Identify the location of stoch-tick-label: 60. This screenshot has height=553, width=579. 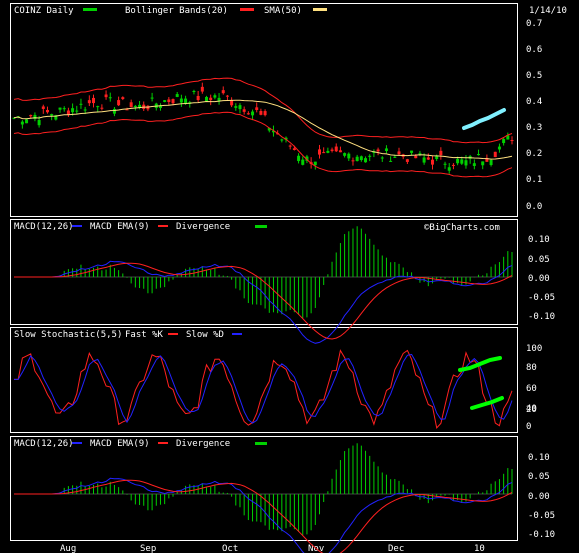
(531, 389).